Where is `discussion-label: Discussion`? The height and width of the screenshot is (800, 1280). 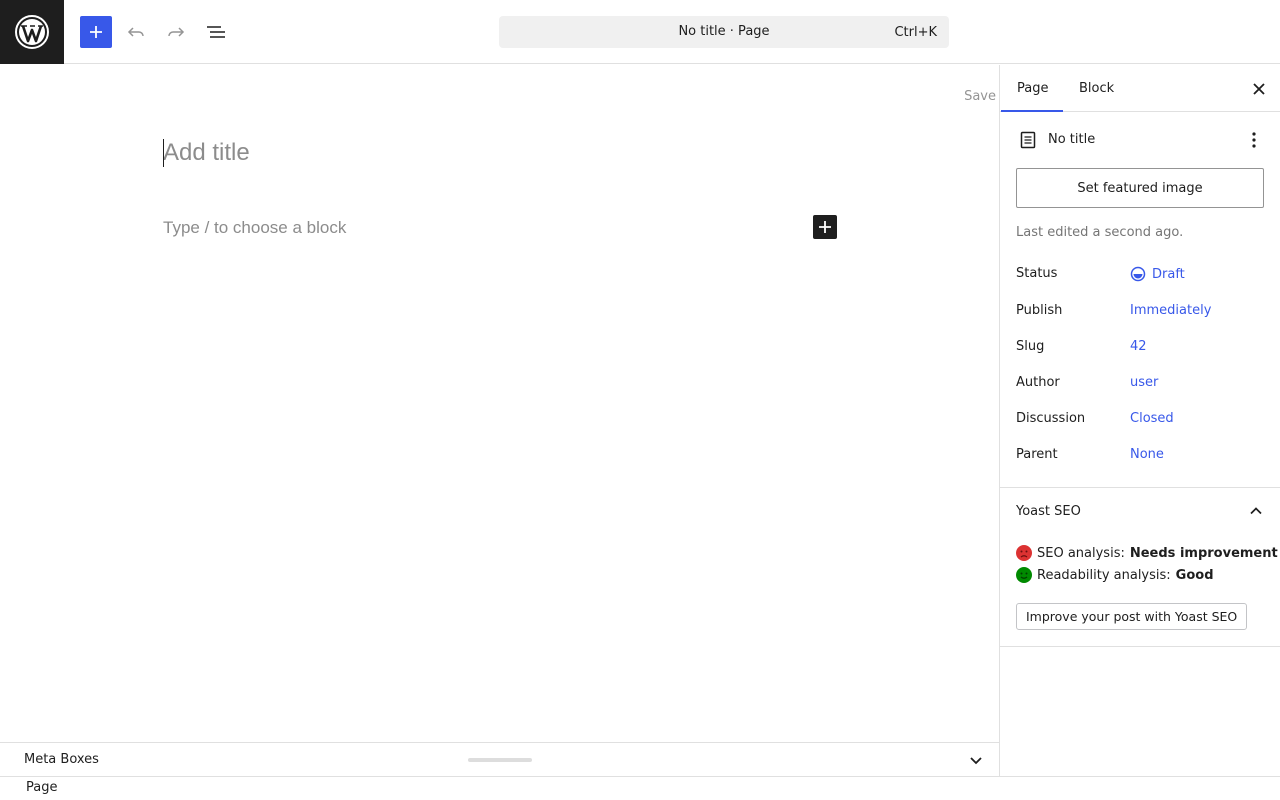 discussion-label: Discussion is located at coordinates (1051, 418).